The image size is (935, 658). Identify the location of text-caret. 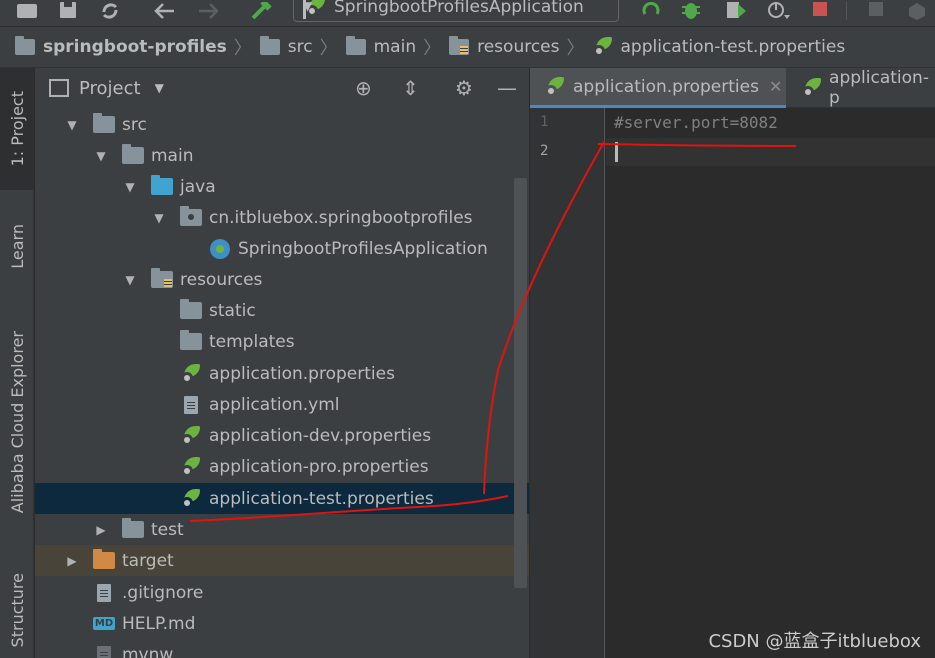
(616, 152).